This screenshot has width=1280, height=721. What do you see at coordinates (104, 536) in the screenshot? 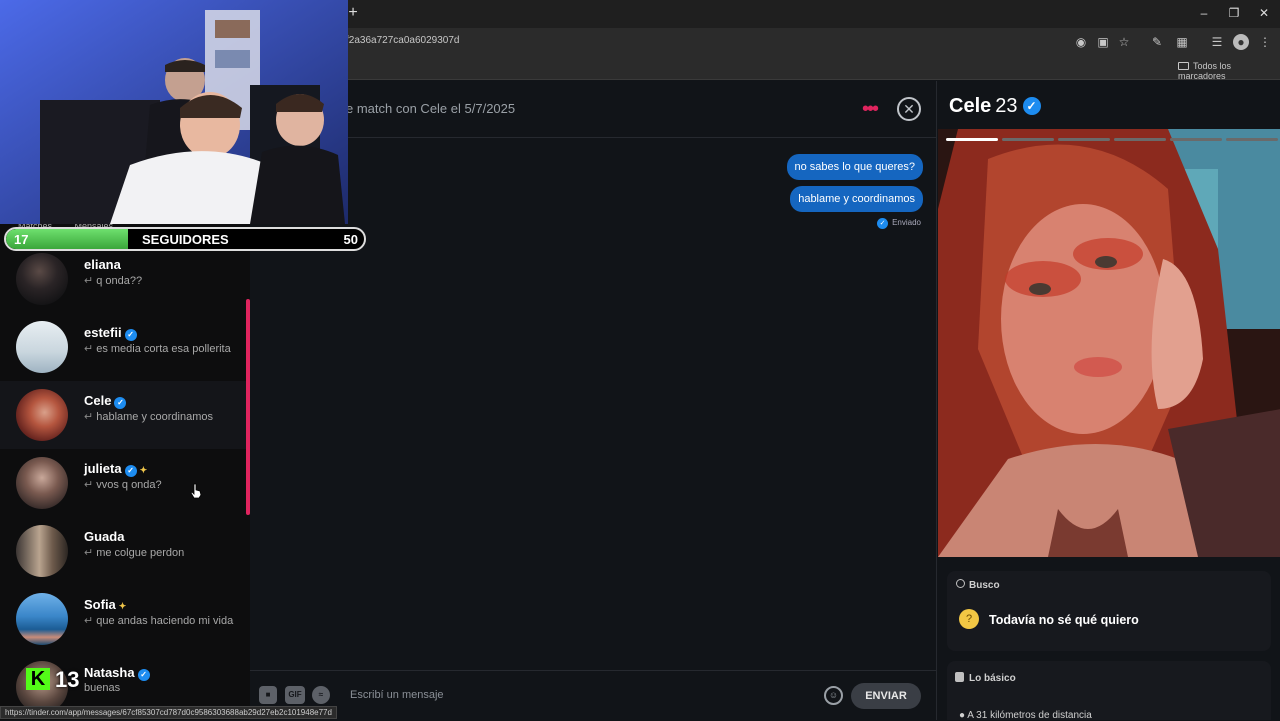
I see `conversation-name: Guada` at bounding box center [104, 536].